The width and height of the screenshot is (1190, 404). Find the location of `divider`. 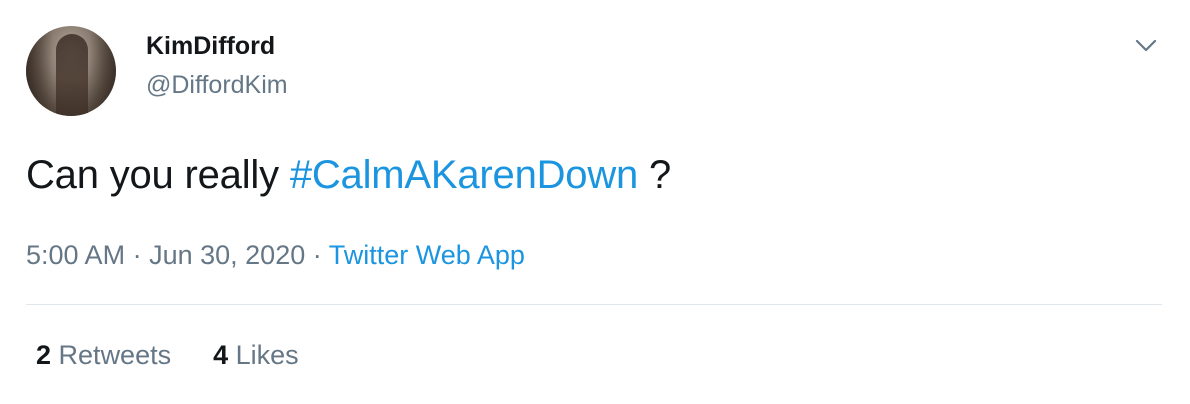

divider is located at coordinates (594, 304).